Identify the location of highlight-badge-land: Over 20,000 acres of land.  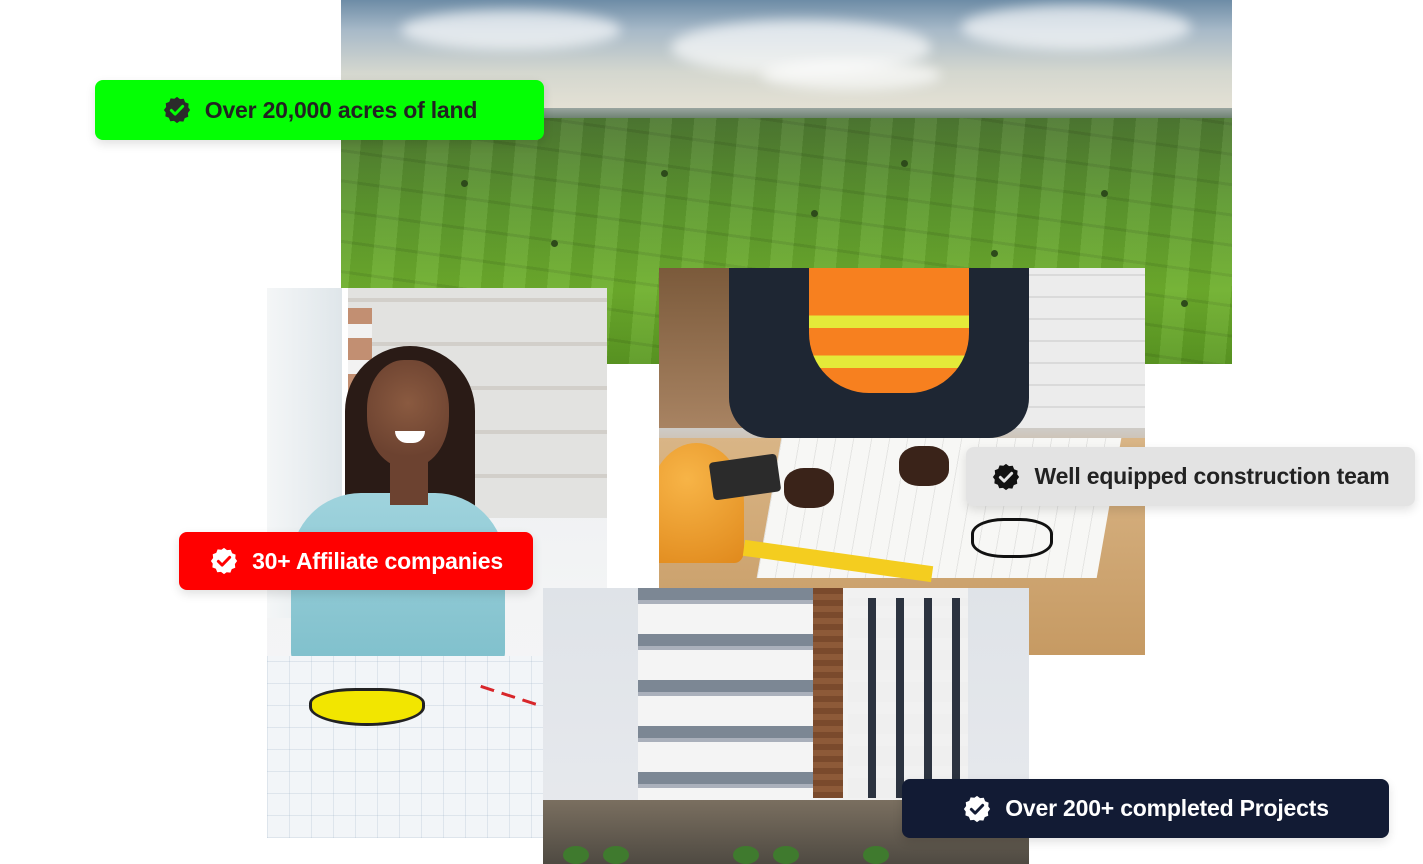
(319, 110).